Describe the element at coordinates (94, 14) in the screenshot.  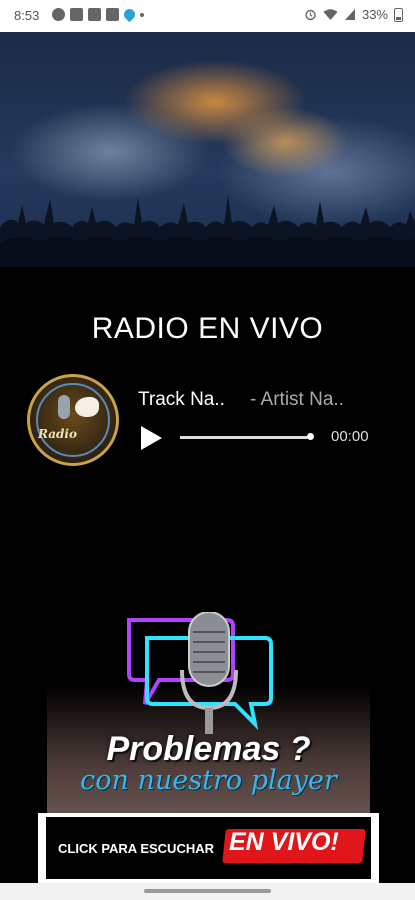
I see `facebook-icon` at that location.